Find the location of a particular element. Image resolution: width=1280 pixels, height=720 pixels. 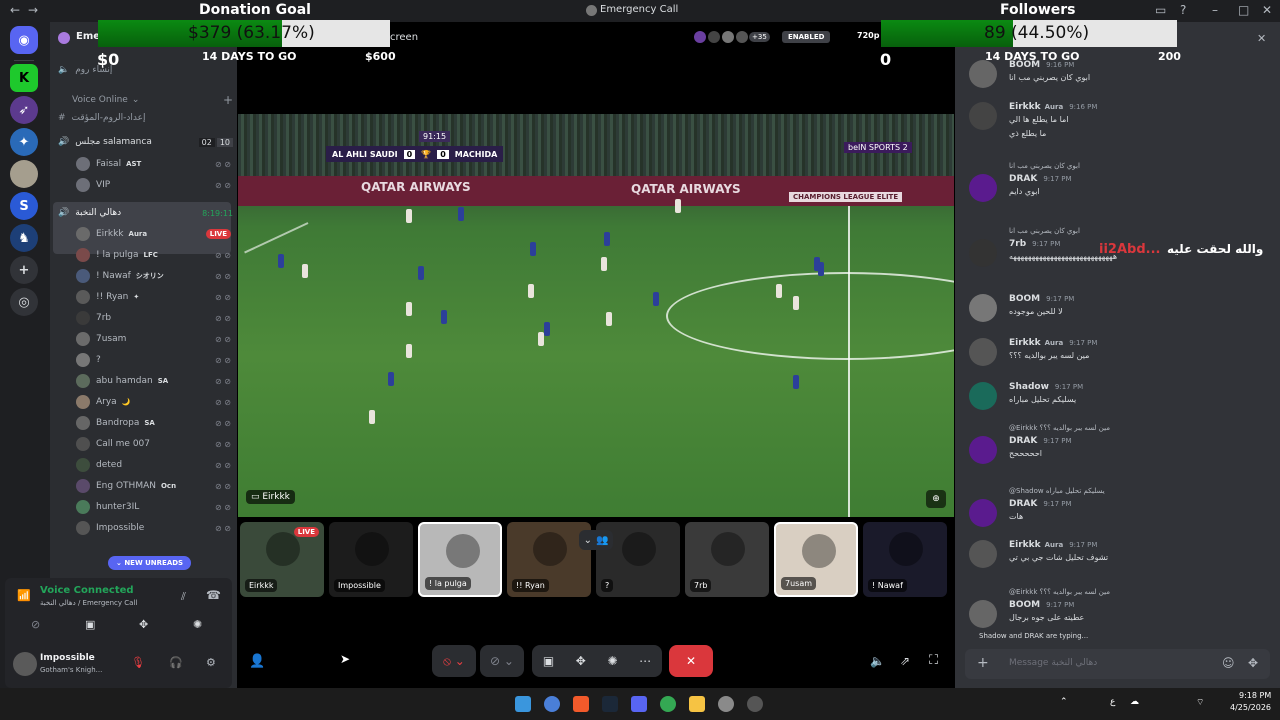

temp-channel: # إعداد-الروم-المؤقت is located at coordinates (145, 118).